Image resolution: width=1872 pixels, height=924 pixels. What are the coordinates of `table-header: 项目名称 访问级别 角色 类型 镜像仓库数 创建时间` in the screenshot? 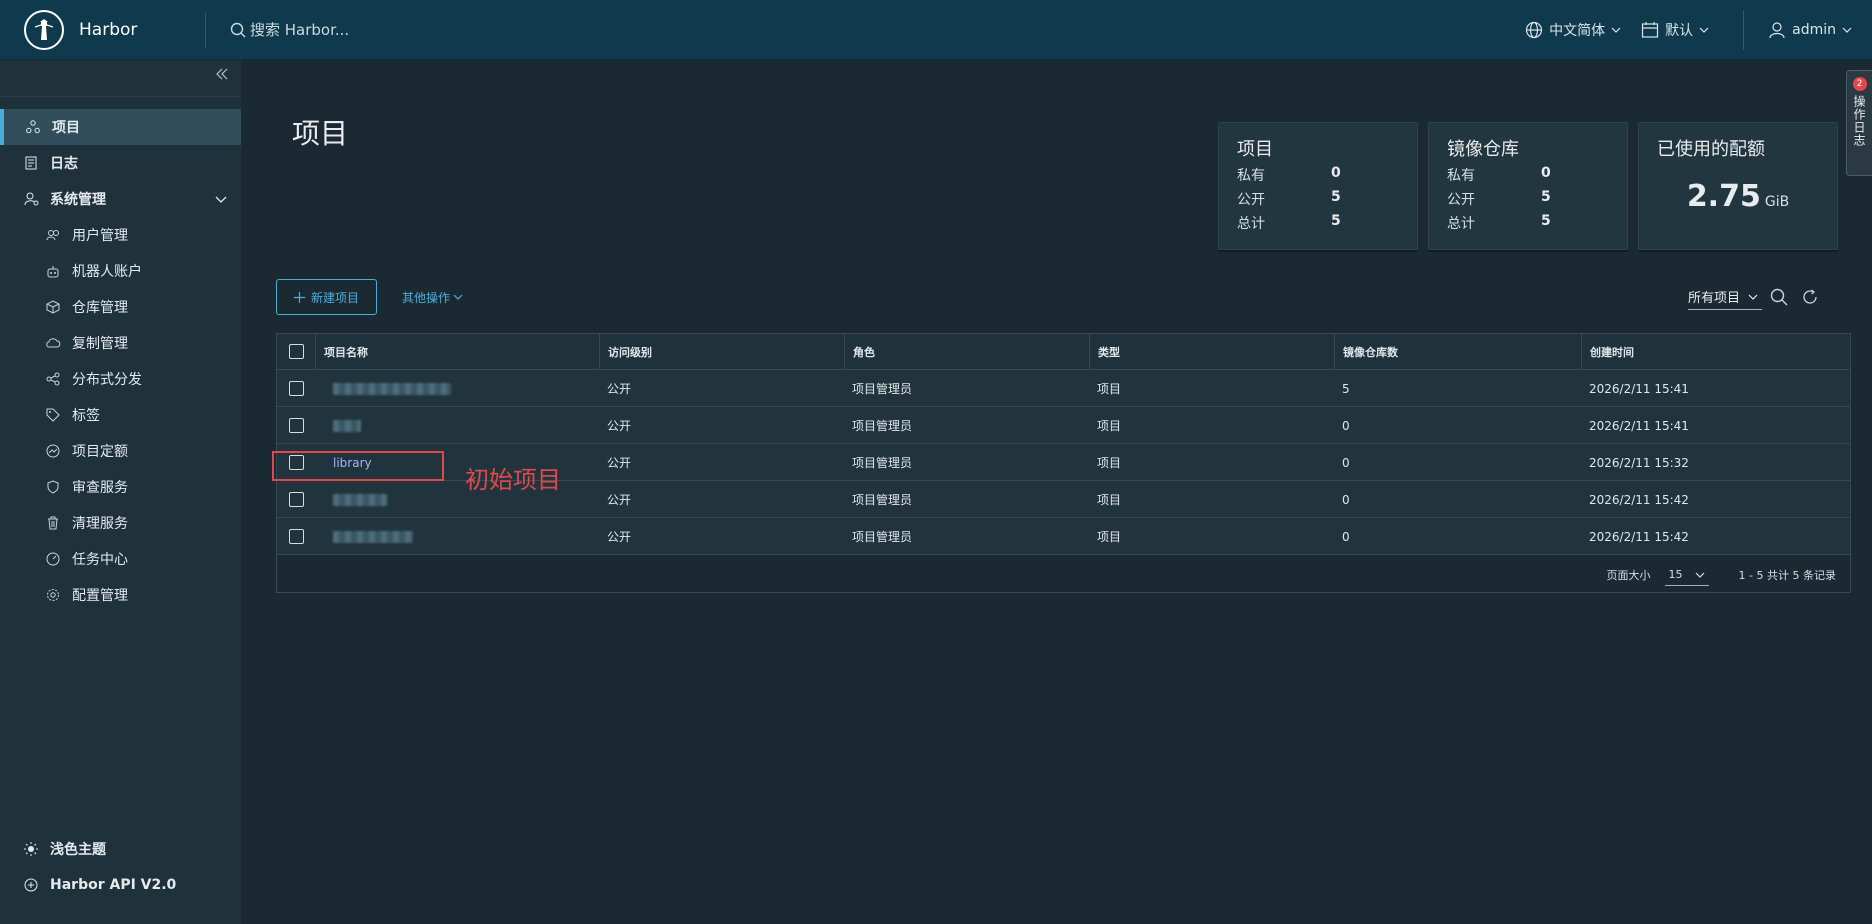 It's located at (1063, 352).